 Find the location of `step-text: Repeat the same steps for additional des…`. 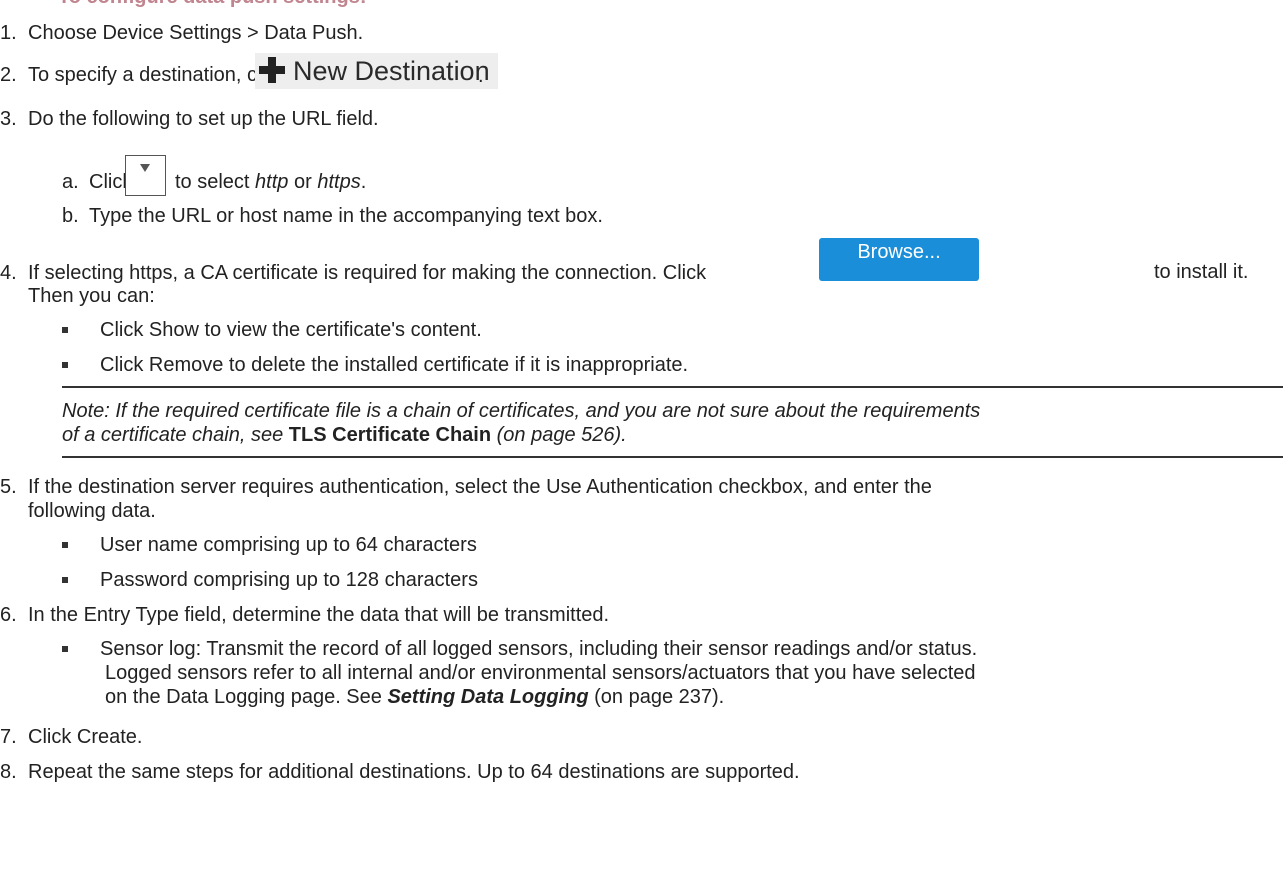

step-text: Repeat the same steps for additional des… is located at coordinates (414, 772).